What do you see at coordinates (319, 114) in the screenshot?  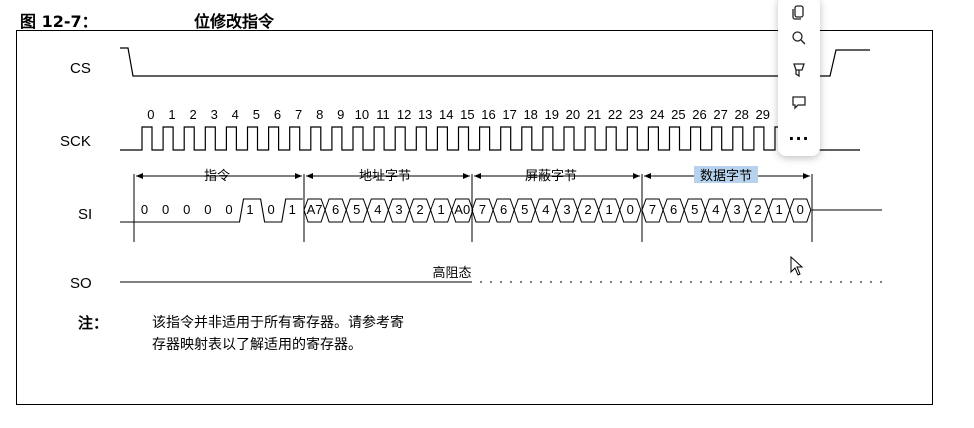 I see `clock-number: 8` at bounding box center [319, 114].